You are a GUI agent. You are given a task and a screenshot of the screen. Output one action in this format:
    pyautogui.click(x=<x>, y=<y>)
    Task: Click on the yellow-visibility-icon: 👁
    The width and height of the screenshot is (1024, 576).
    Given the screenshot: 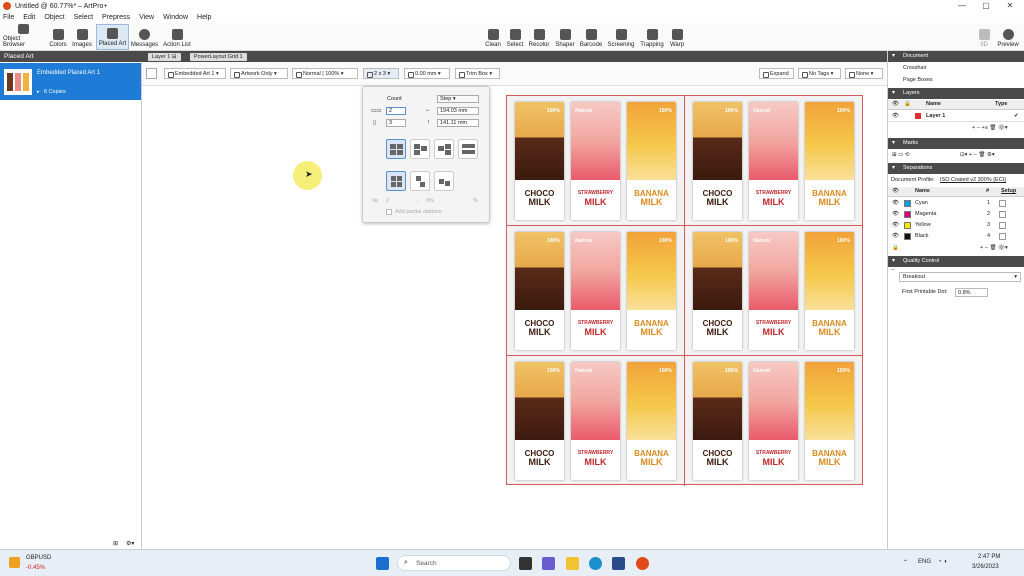 What is the action you would take?
    pyautogui.click(x=895, y=225)
    